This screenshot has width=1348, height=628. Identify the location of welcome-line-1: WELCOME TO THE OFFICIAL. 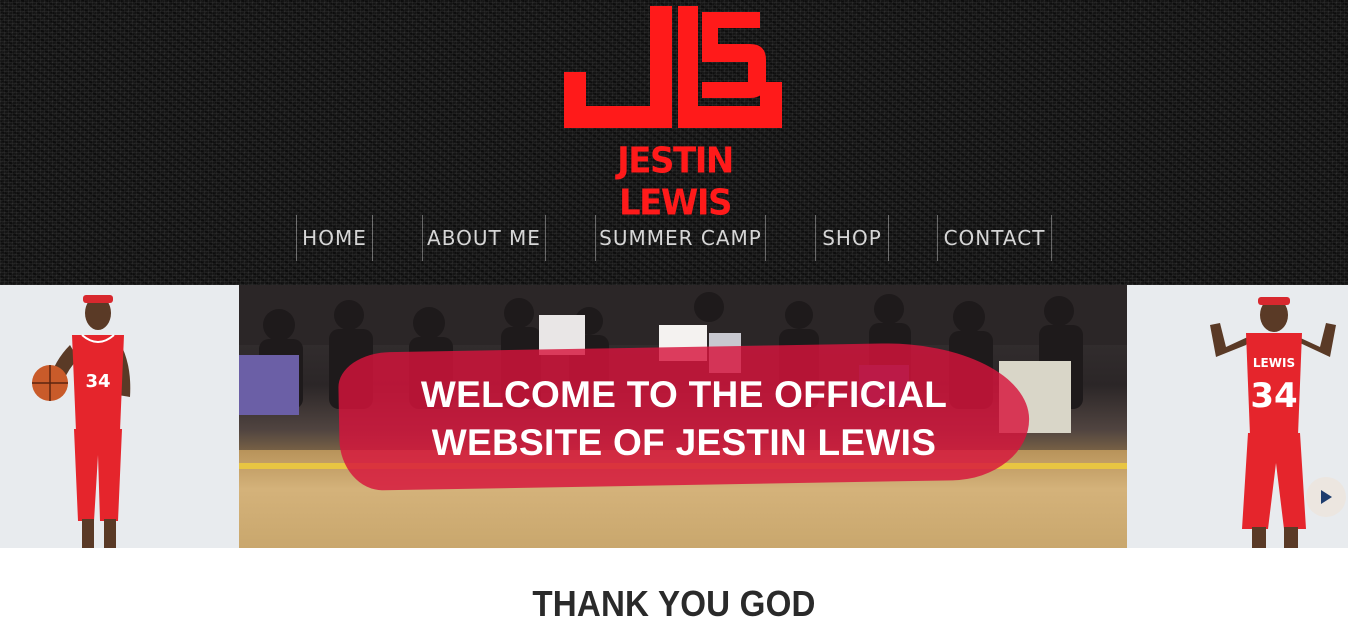
(684, 394).